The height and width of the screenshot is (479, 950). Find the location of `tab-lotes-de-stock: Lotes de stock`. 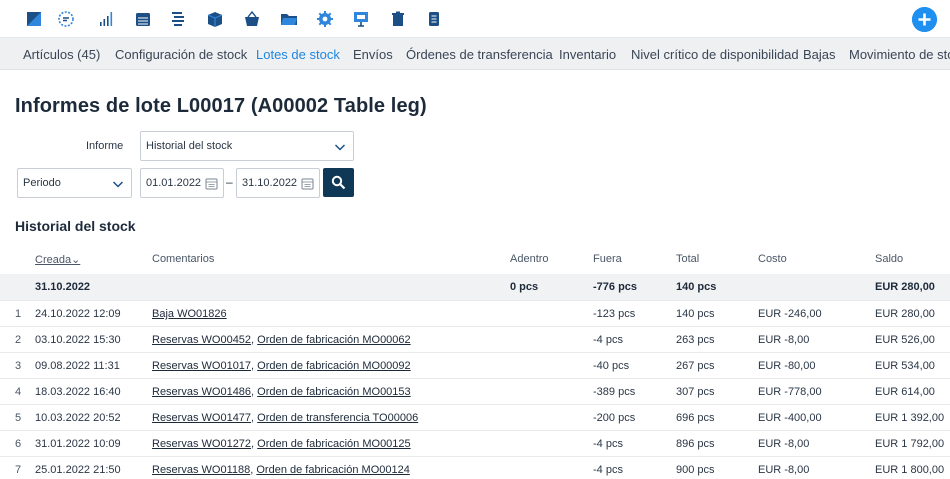

tab-lotes-de-stock: Lotes de stock is located at coordinates (298, 54).